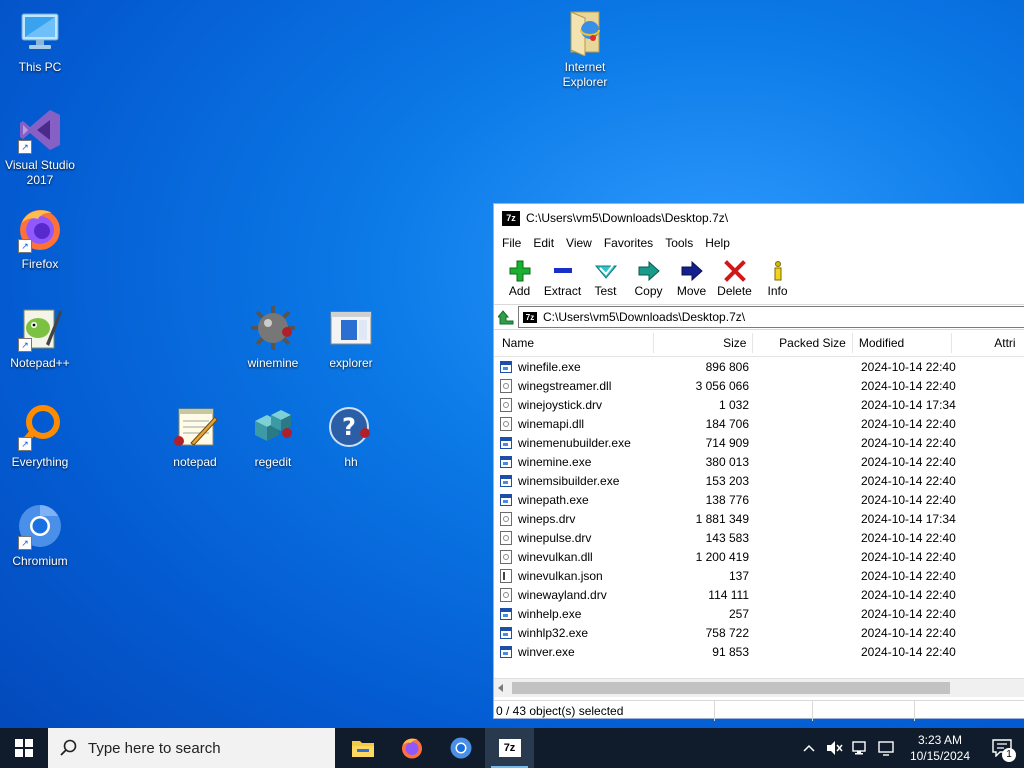  I want to click on taskbar-search-box: Type here to search, so click(191, 748).